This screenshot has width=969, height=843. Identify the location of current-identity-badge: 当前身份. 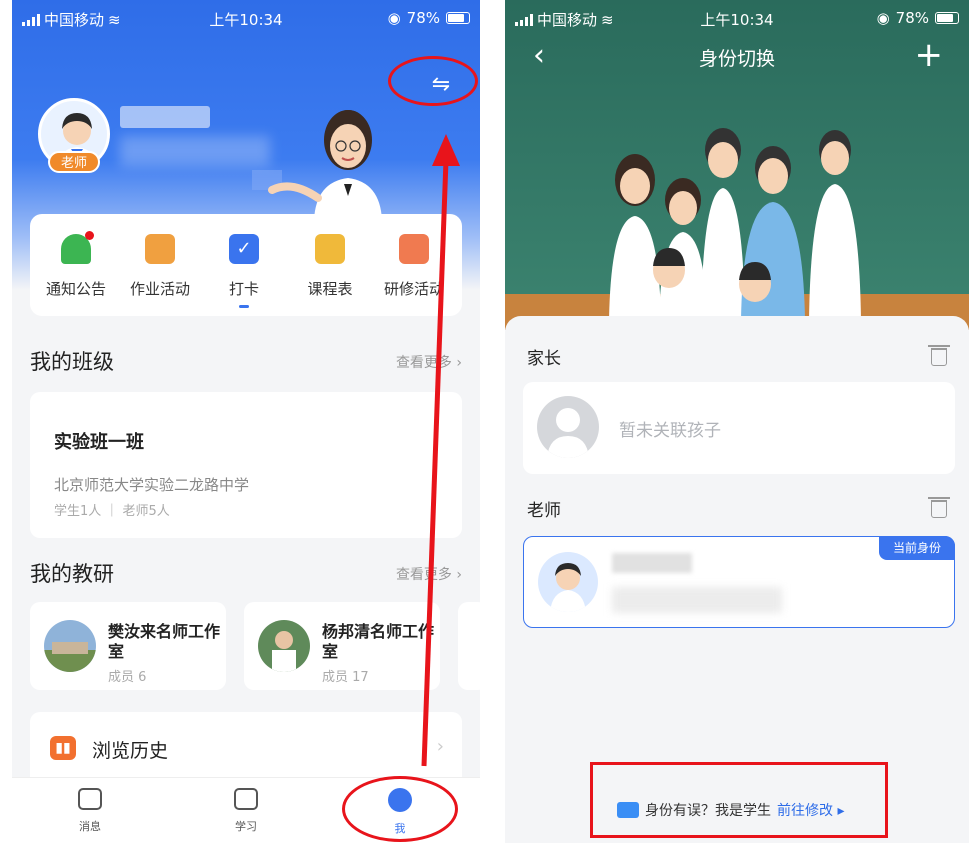
(917, 548).